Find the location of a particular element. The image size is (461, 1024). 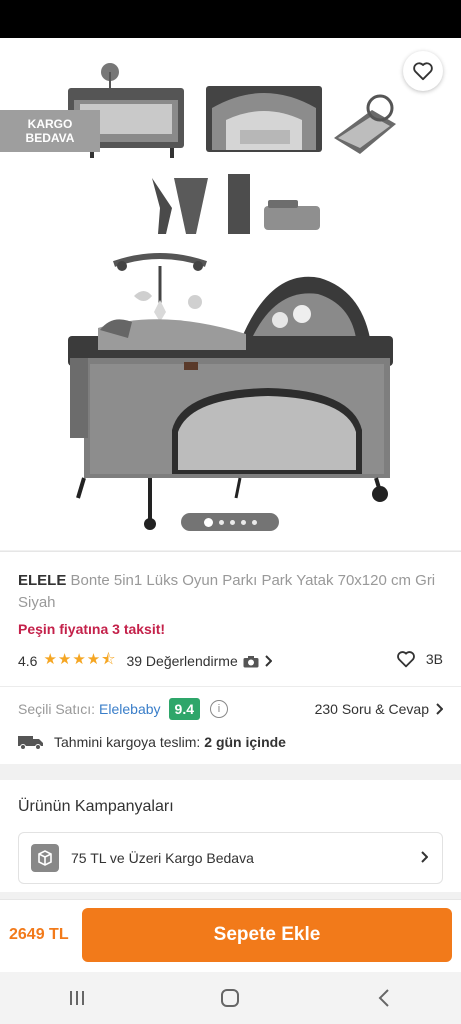

reviews-link: 39 Değerlendirme is located at coordinates (199, 661).